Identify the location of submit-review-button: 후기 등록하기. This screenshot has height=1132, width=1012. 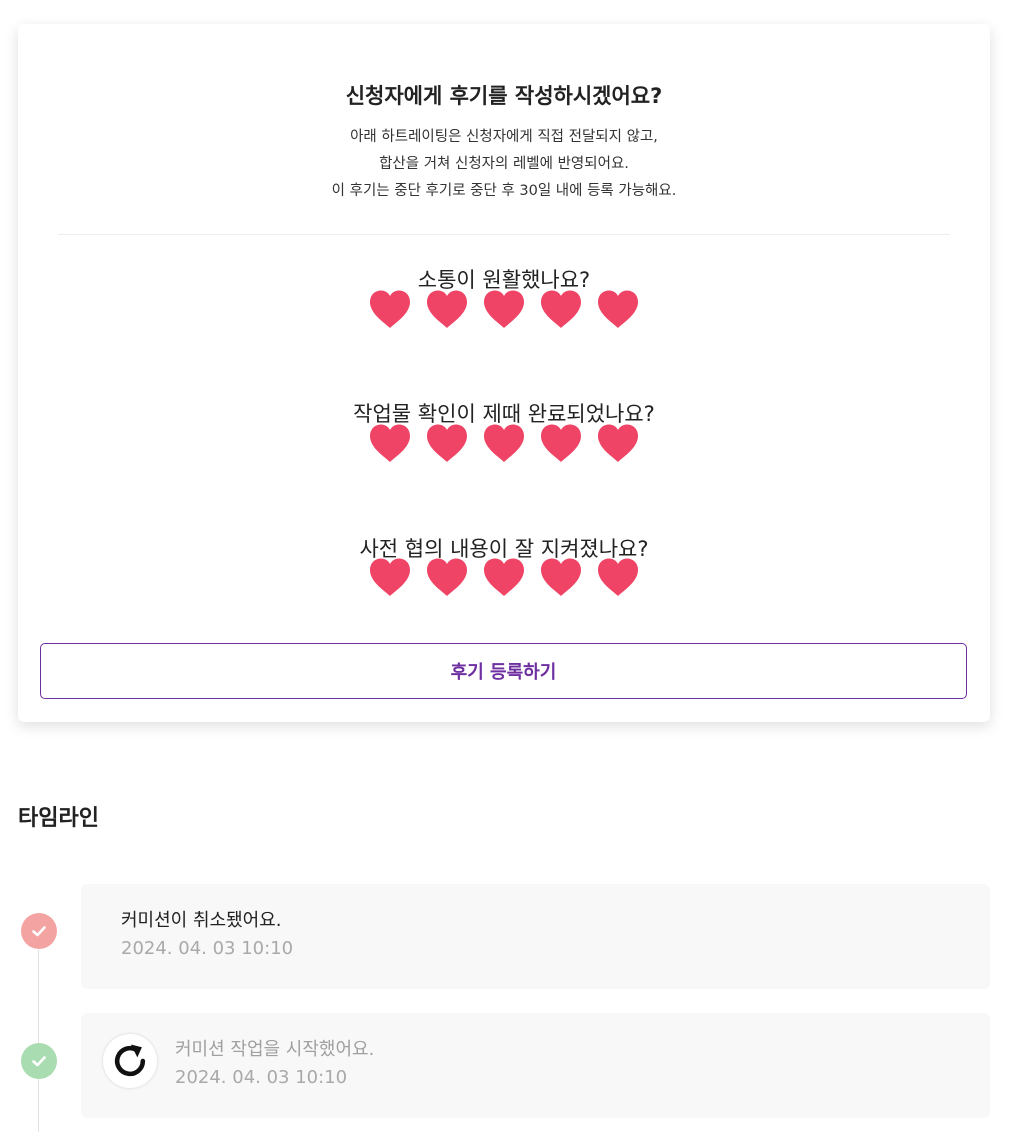
(503, 671).